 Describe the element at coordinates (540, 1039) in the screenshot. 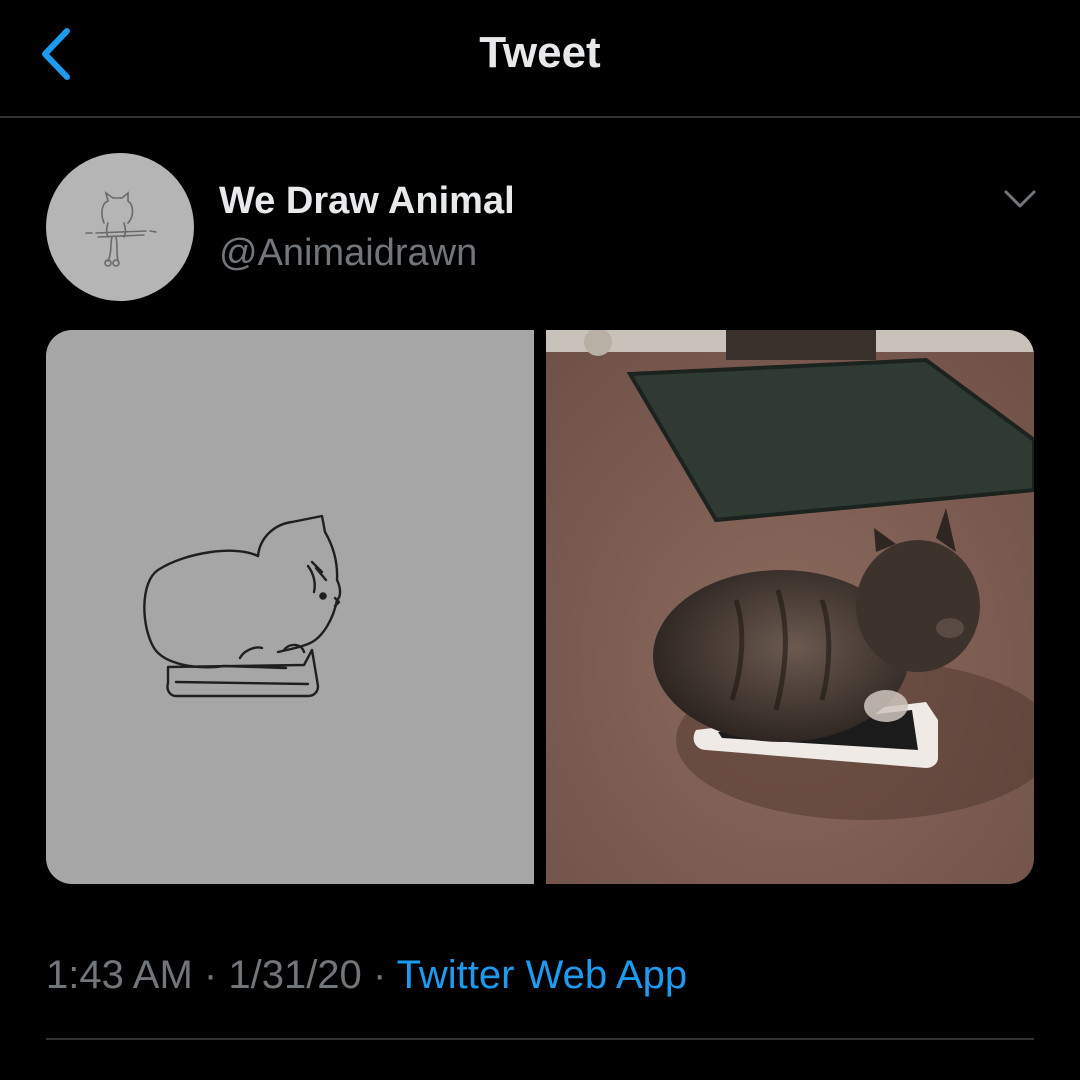

I see `divider` at that location.